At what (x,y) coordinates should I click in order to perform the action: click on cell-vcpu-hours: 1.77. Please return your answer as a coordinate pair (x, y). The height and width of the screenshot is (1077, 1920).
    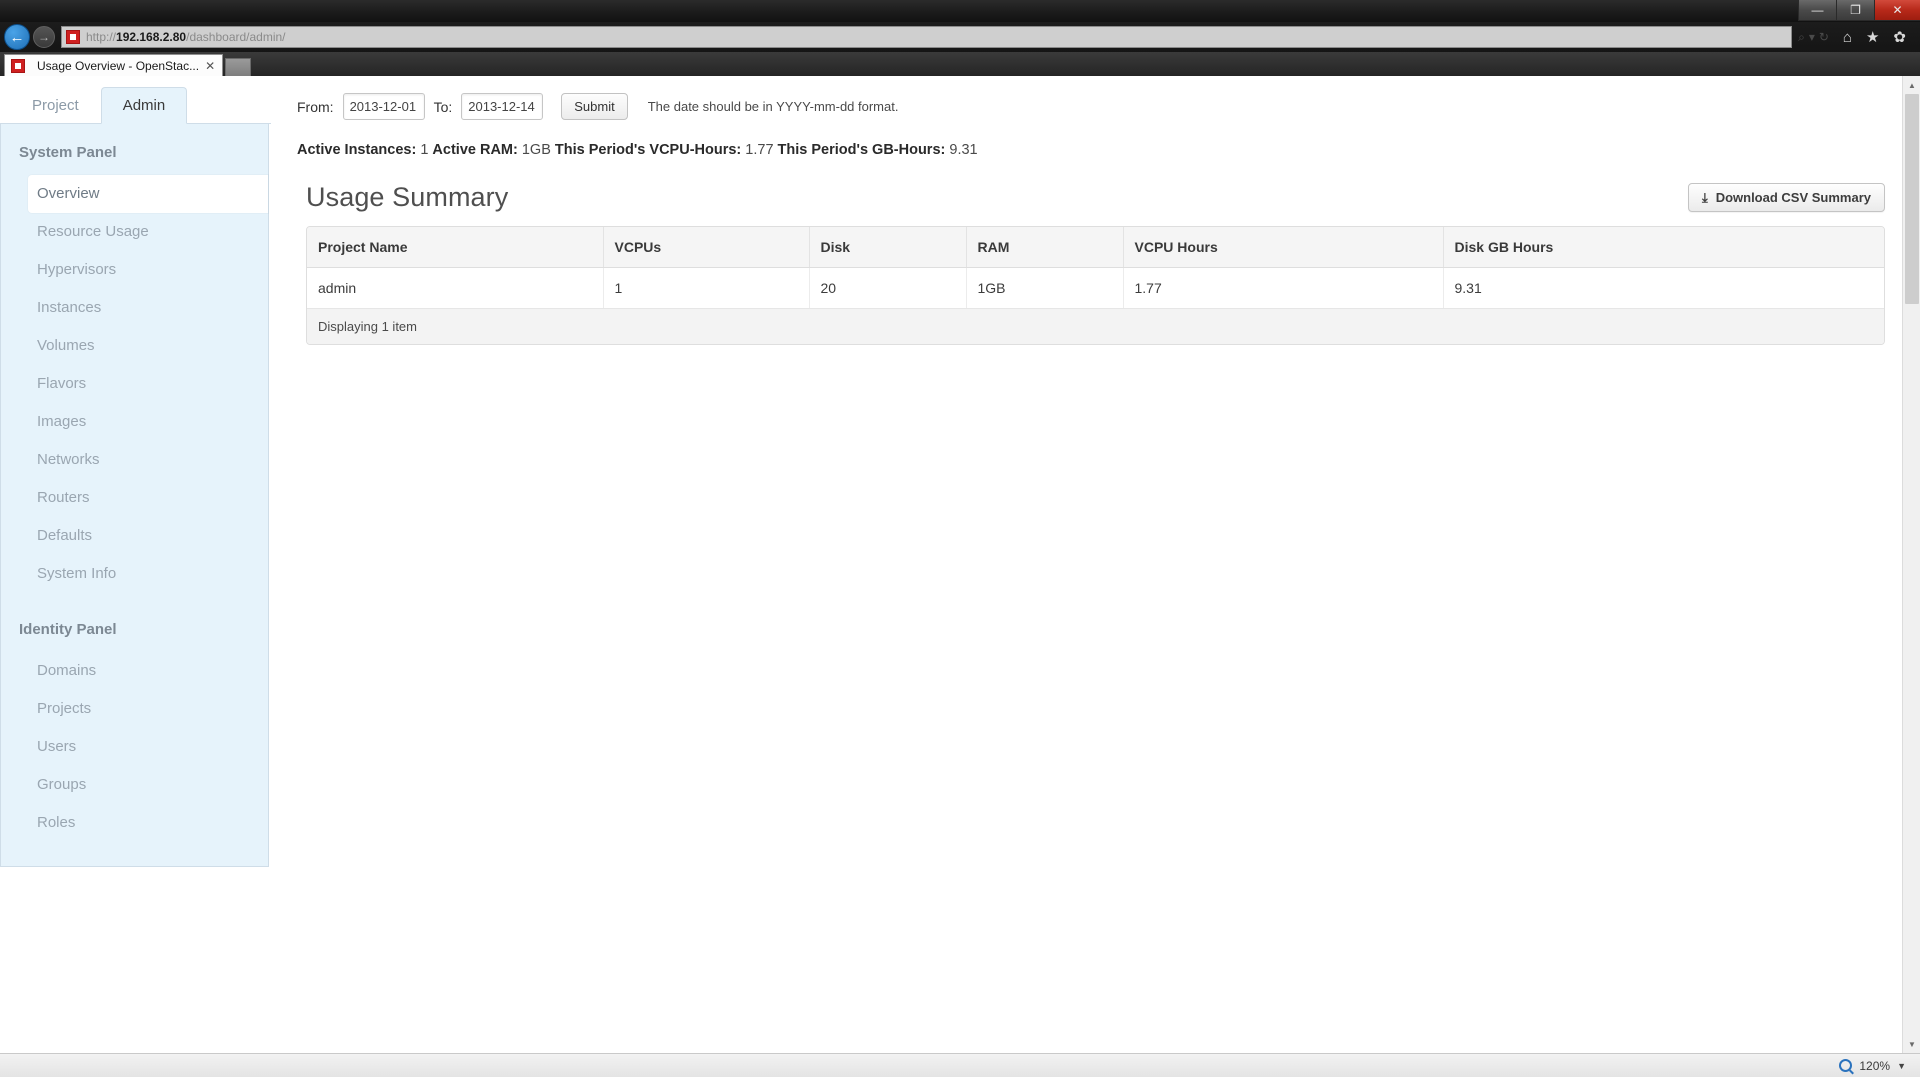
    Looking at the image, I should click on (1283, 288).